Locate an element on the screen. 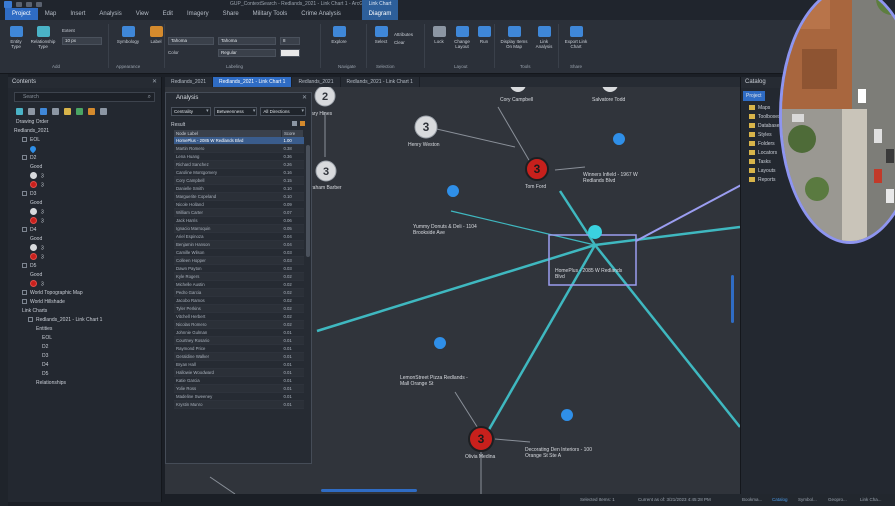 Image resolution: width=895 pixels, height=506 pixels. save-icon is located at coordinates (19, 4).